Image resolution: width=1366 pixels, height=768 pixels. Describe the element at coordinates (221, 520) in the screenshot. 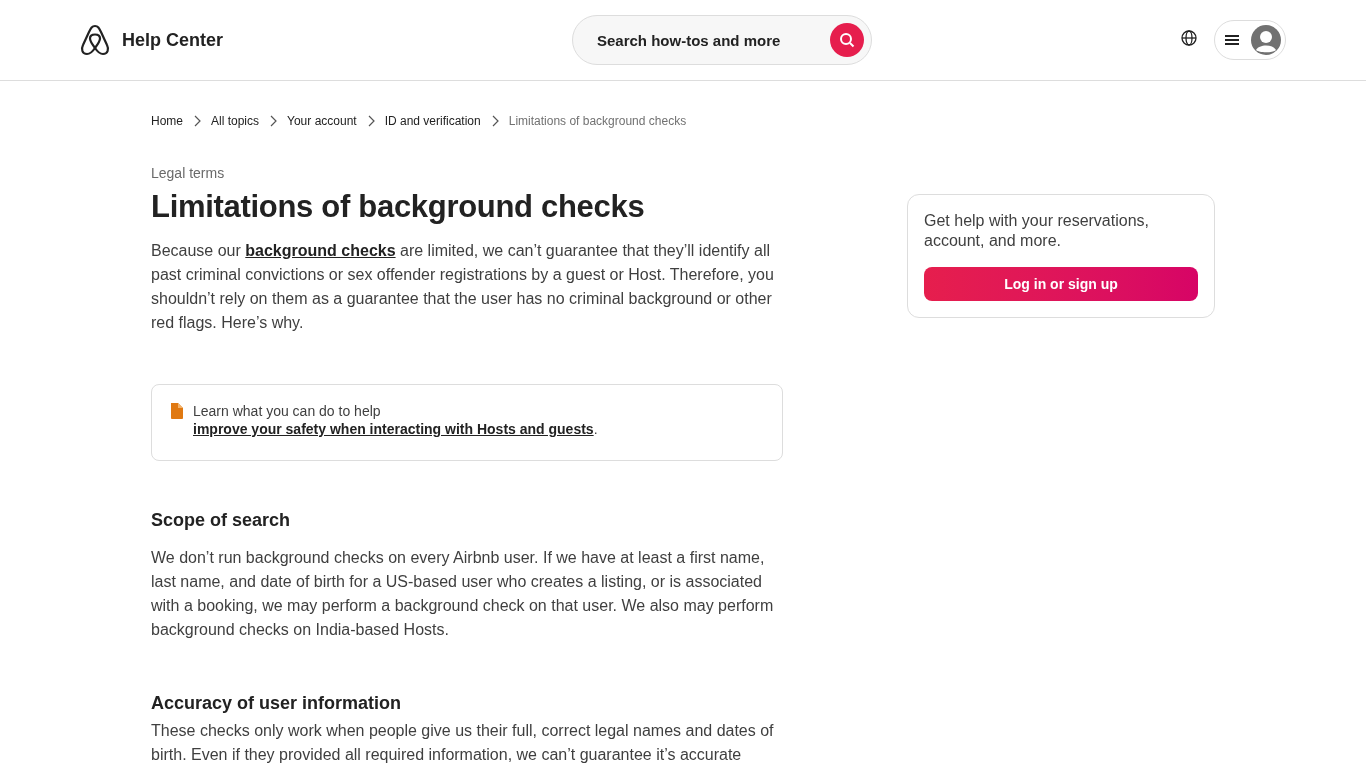

I see `section-heading: Scope of search` at that location.